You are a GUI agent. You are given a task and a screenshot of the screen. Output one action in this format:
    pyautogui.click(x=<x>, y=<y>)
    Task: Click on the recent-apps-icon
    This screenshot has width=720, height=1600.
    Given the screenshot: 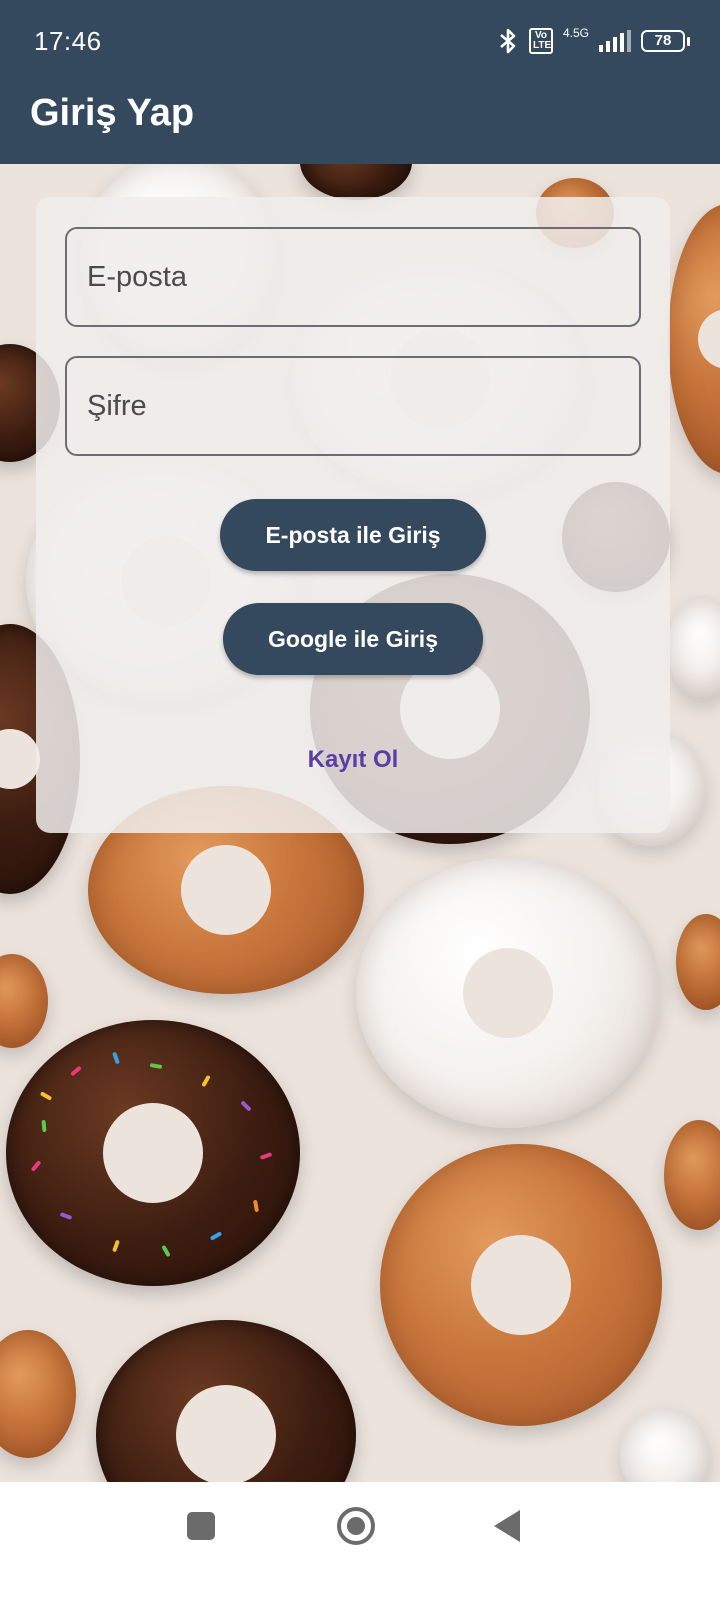 What is the action you would take?
    pyautogui.click(x=201, y=1526)
    